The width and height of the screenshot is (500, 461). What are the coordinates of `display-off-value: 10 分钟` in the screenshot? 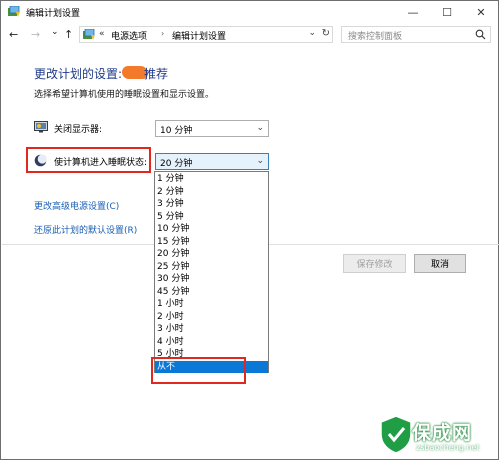 It's located at (176, 131).